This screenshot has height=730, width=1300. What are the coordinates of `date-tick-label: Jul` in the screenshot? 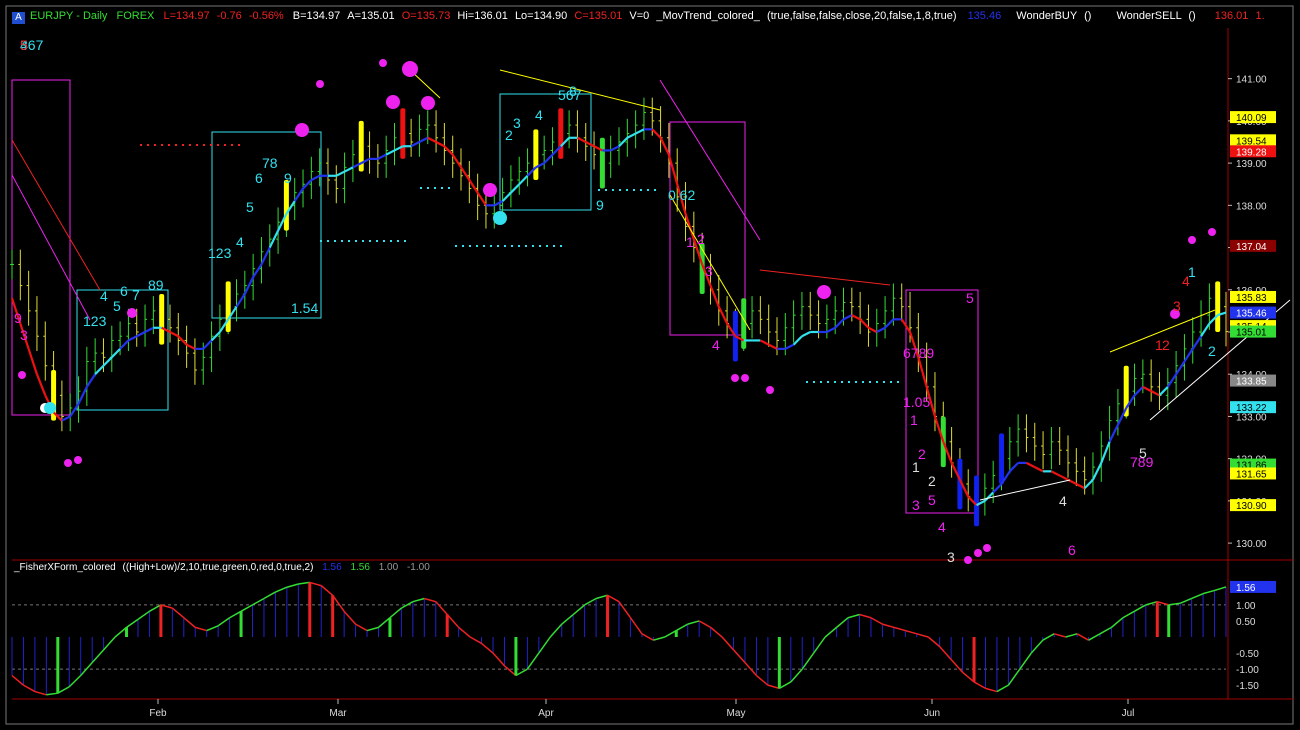 It's located at (1128, 713).